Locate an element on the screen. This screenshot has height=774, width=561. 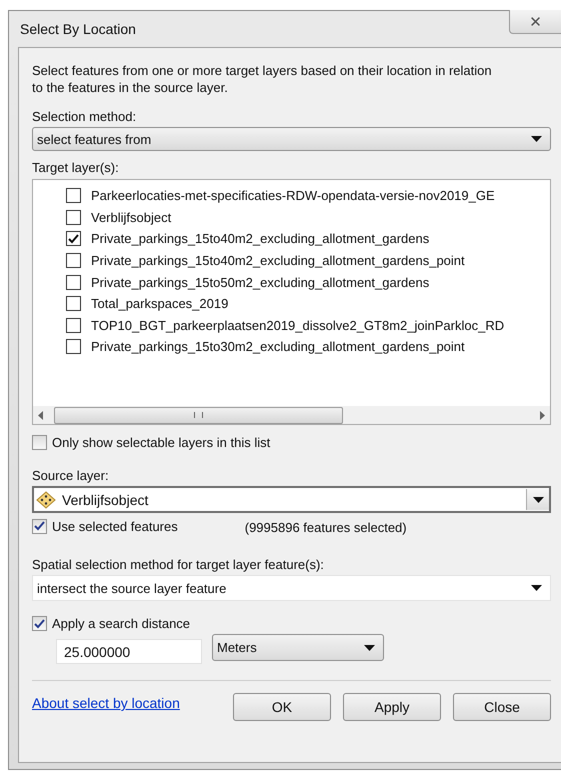
layer-name: Private_parkings_15to40m2_excluding_allotment_gardens is located at coordinates (260, 238).